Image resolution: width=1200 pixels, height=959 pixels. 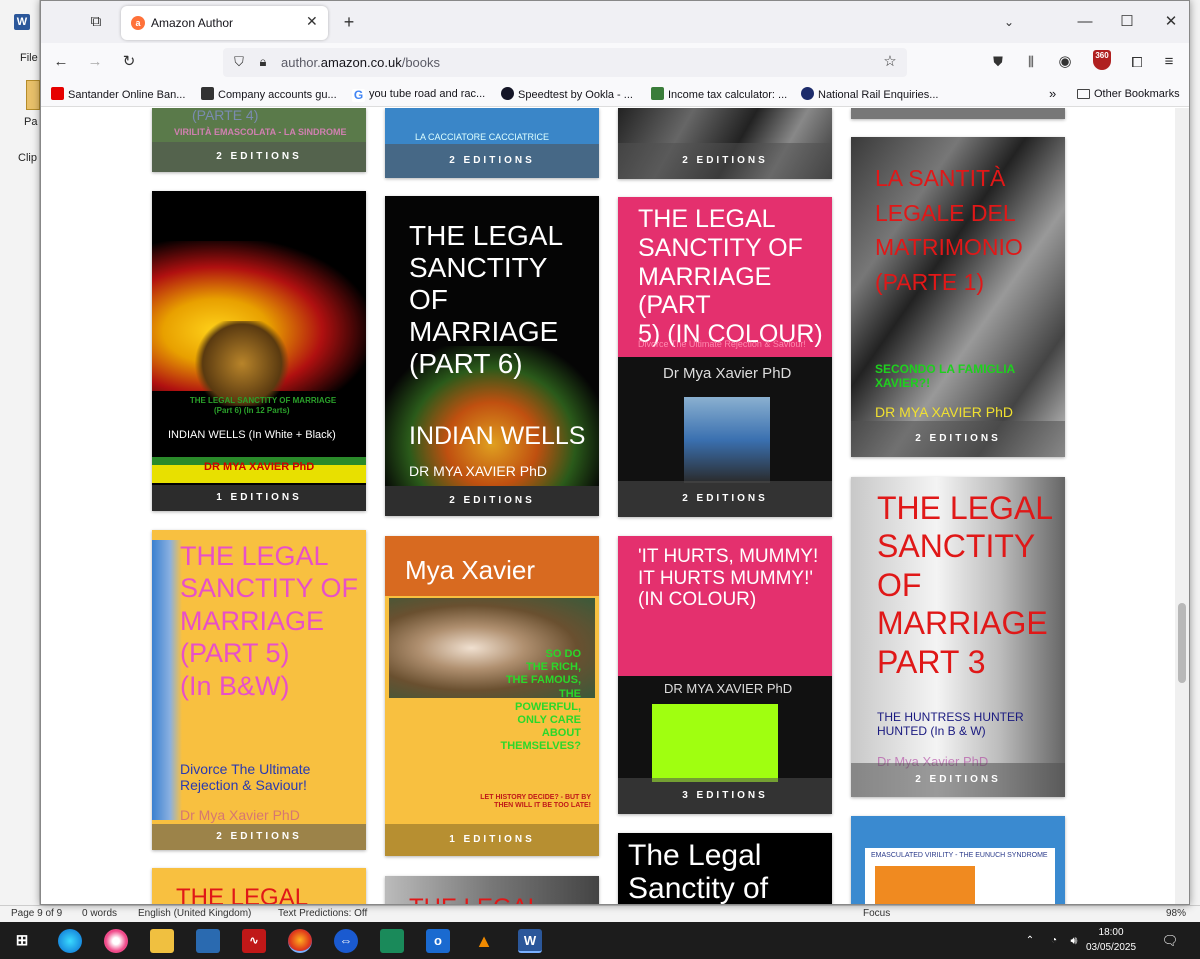 I want to click on word-clipboard-label: Clip, so click(x=27, y=158).